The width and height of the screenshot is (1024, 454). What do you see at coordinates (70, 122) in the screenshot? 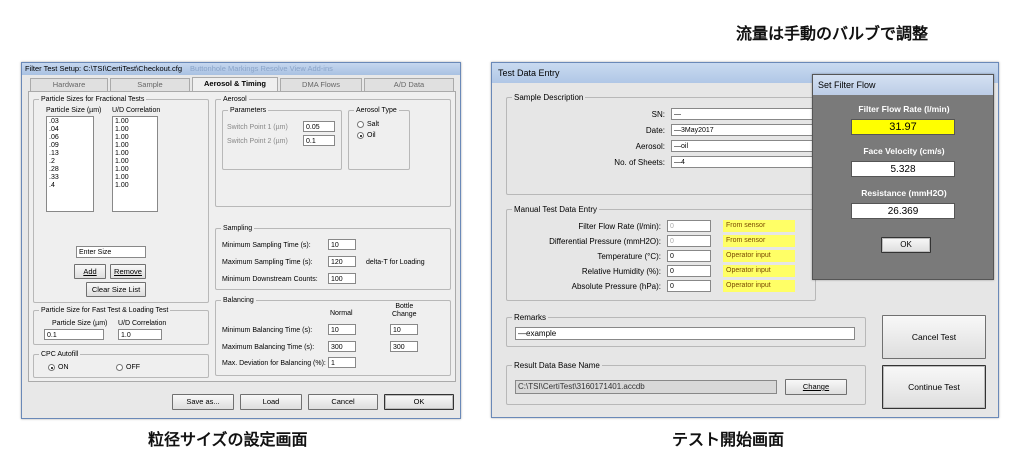
I see `particle-size-item: .03` at bounding box center [70, 122].